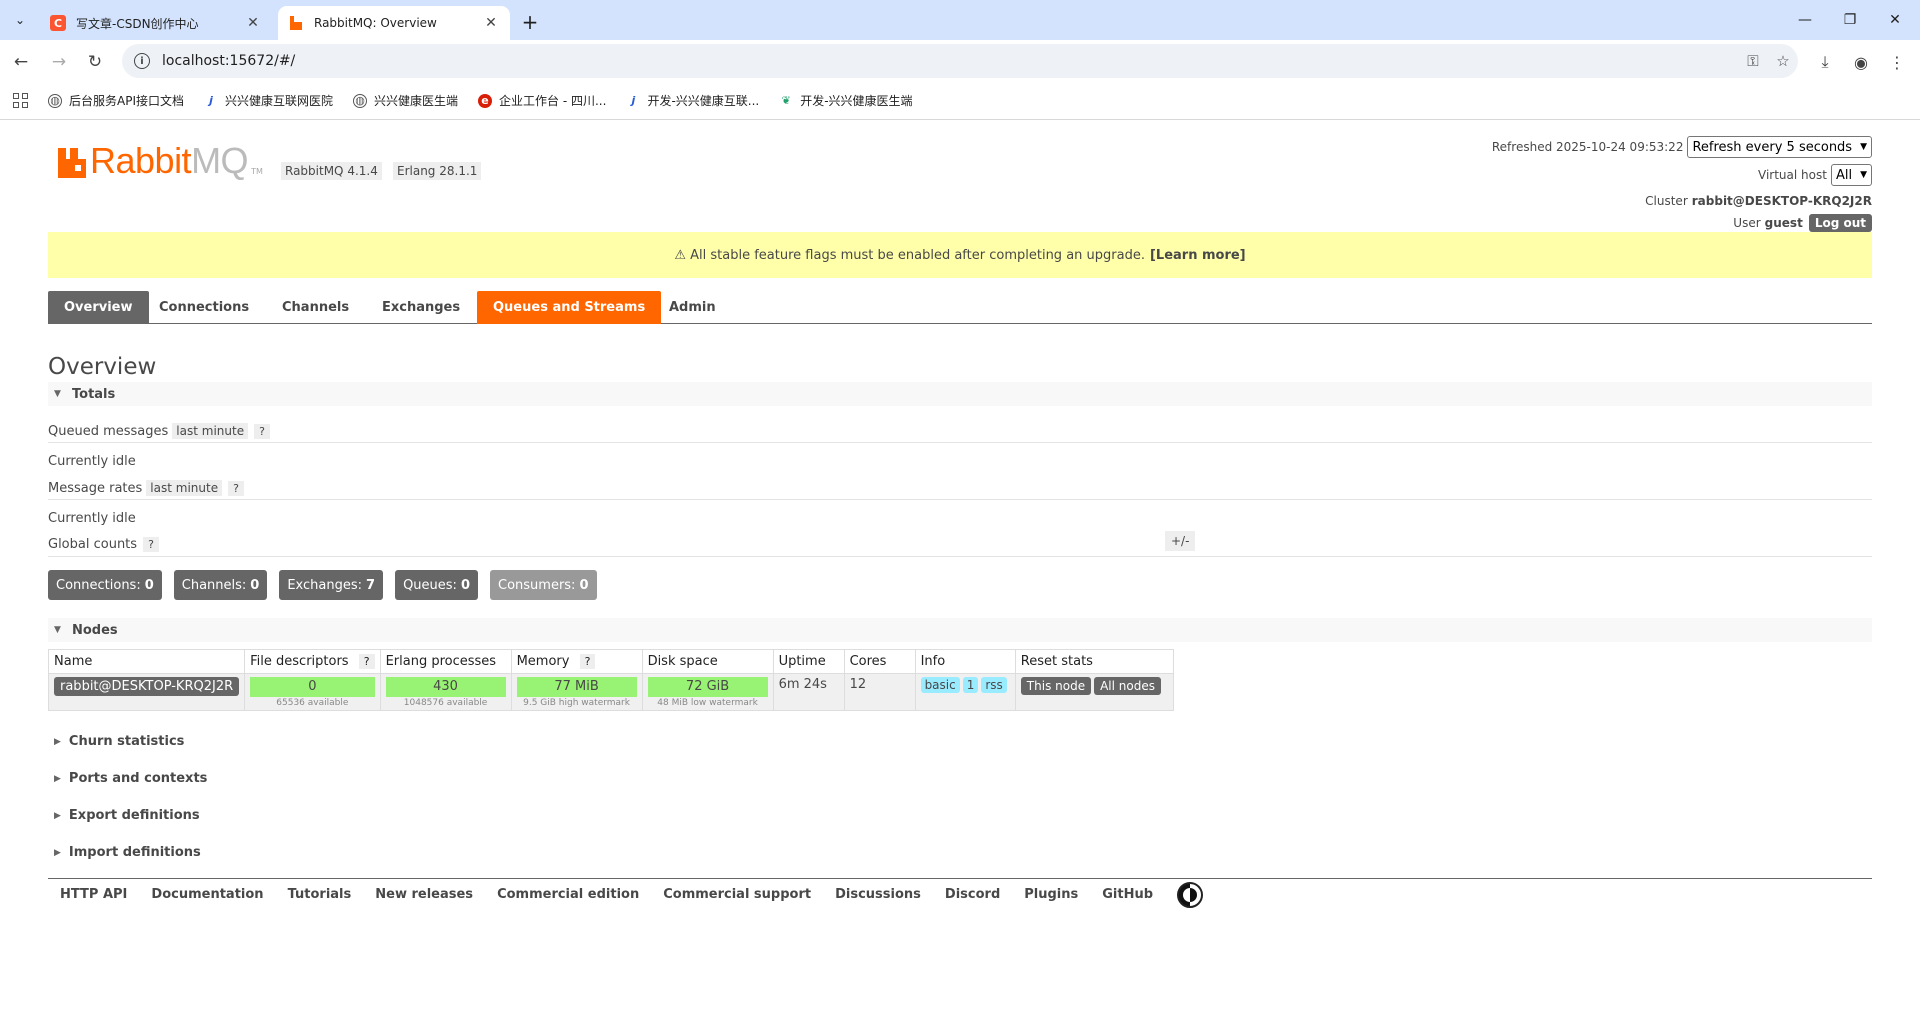 The height and width of the screenshot is (1032, 1920). Describe the element at coordinates (184, 488) in the screenshot. I see `rates-range-chip: last minute` at that location.